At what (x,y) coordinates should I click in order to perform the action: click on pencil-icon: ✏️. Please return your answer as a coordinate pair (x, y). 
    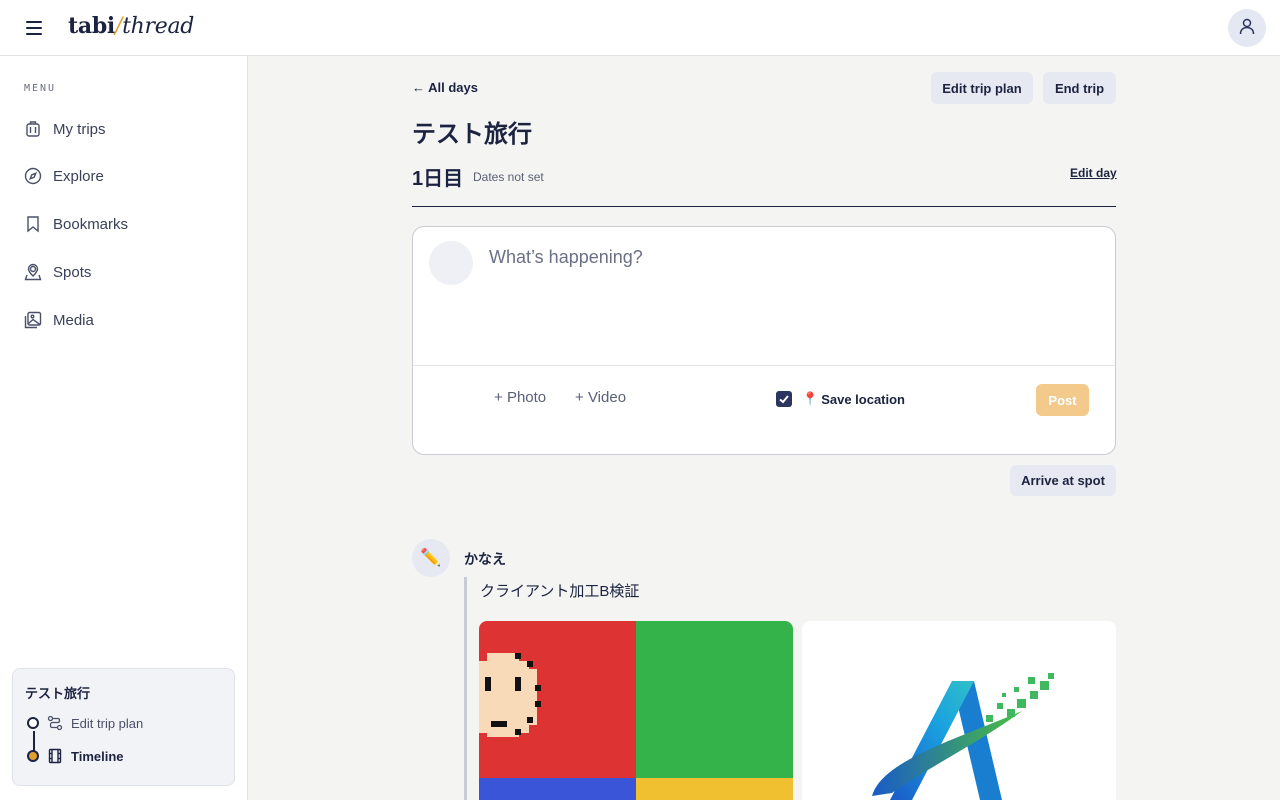
    Looking at the image, I should click on (431, 557).